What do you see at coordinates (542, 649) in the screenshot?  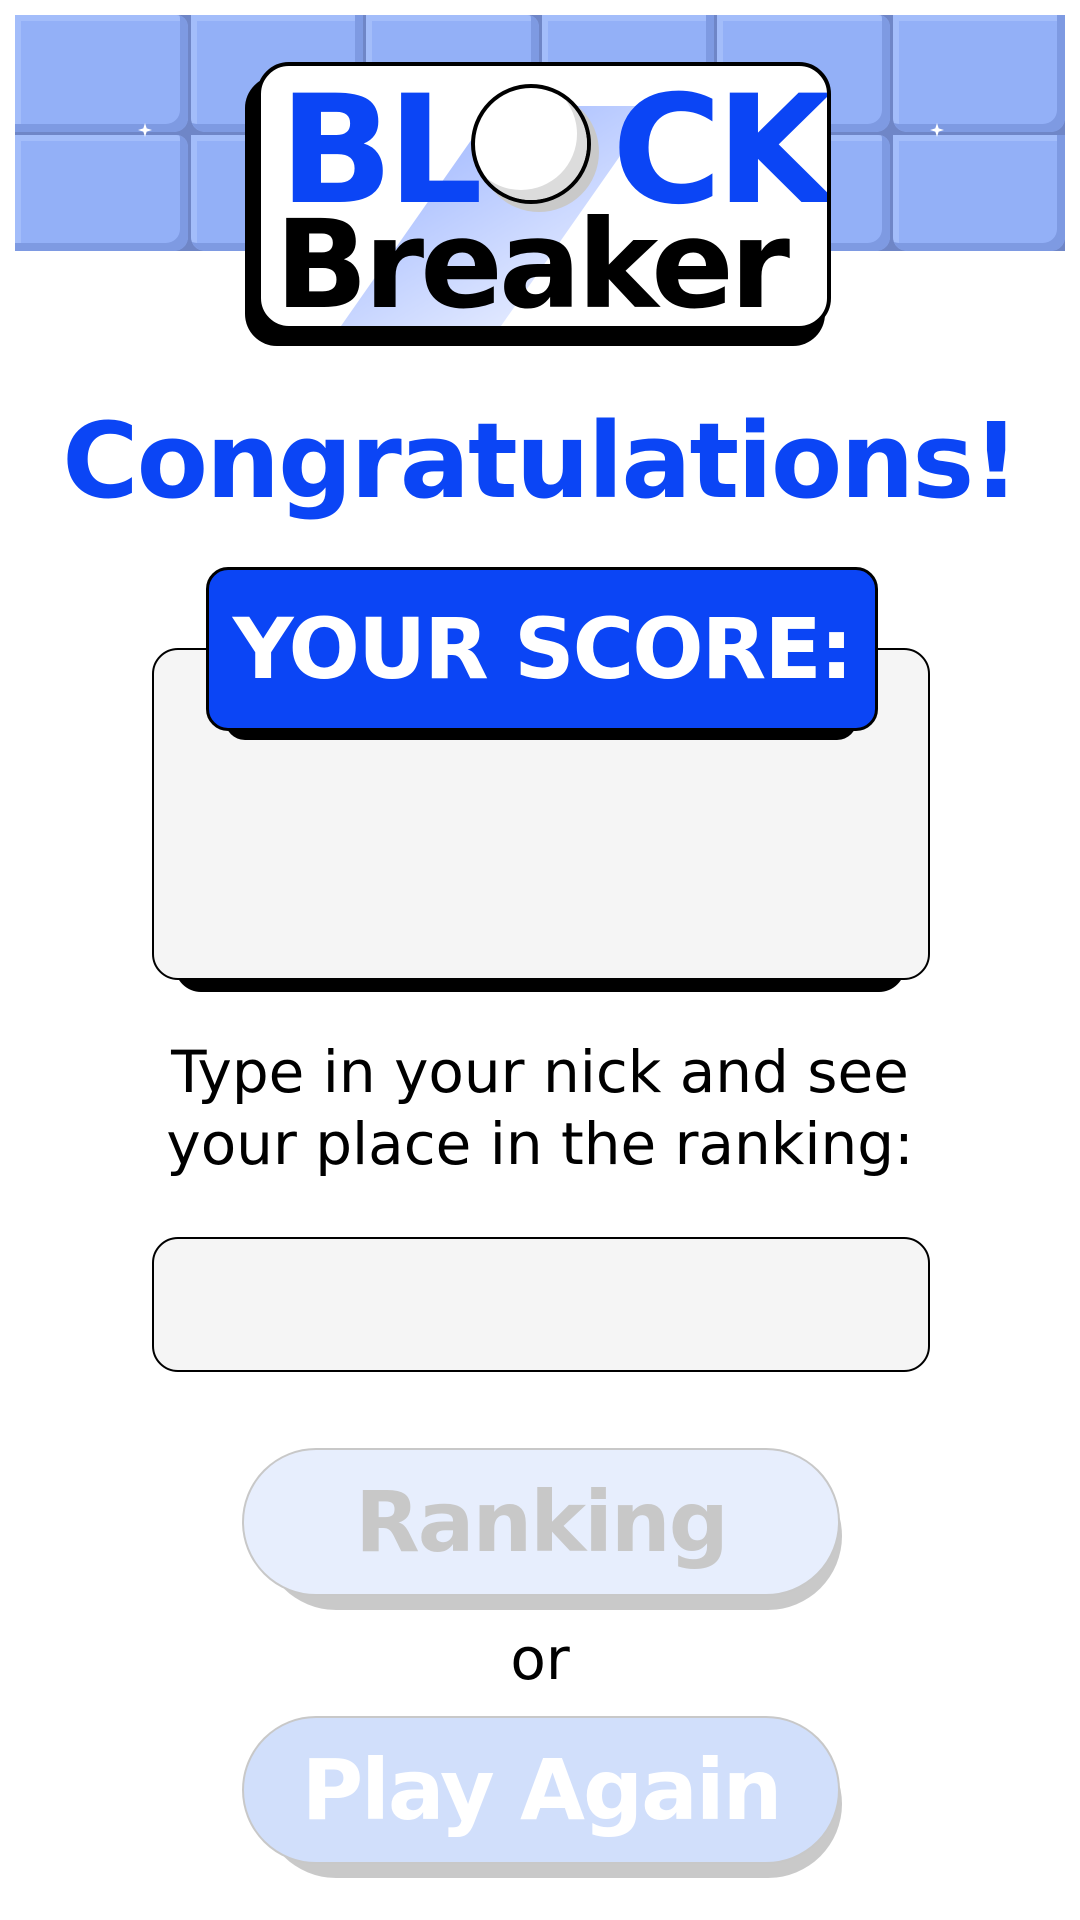 I see `score-label: YOUR SCORE:` at bounding box center [542, 649].